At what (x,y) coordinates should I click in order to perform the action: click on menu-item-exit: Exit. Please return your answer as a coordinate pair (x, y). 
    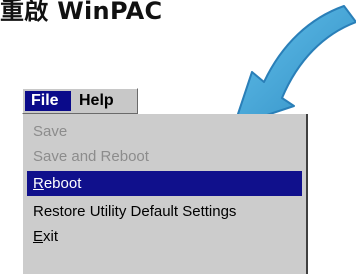
    Looking at the image, I should click on (164, 236).